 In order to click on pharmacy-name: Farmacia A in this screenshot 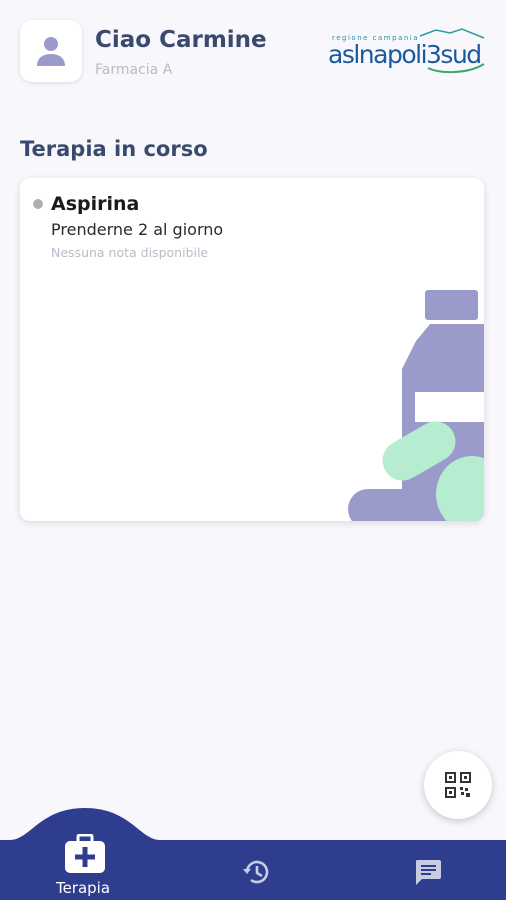, I will do `click(134, 70)`.